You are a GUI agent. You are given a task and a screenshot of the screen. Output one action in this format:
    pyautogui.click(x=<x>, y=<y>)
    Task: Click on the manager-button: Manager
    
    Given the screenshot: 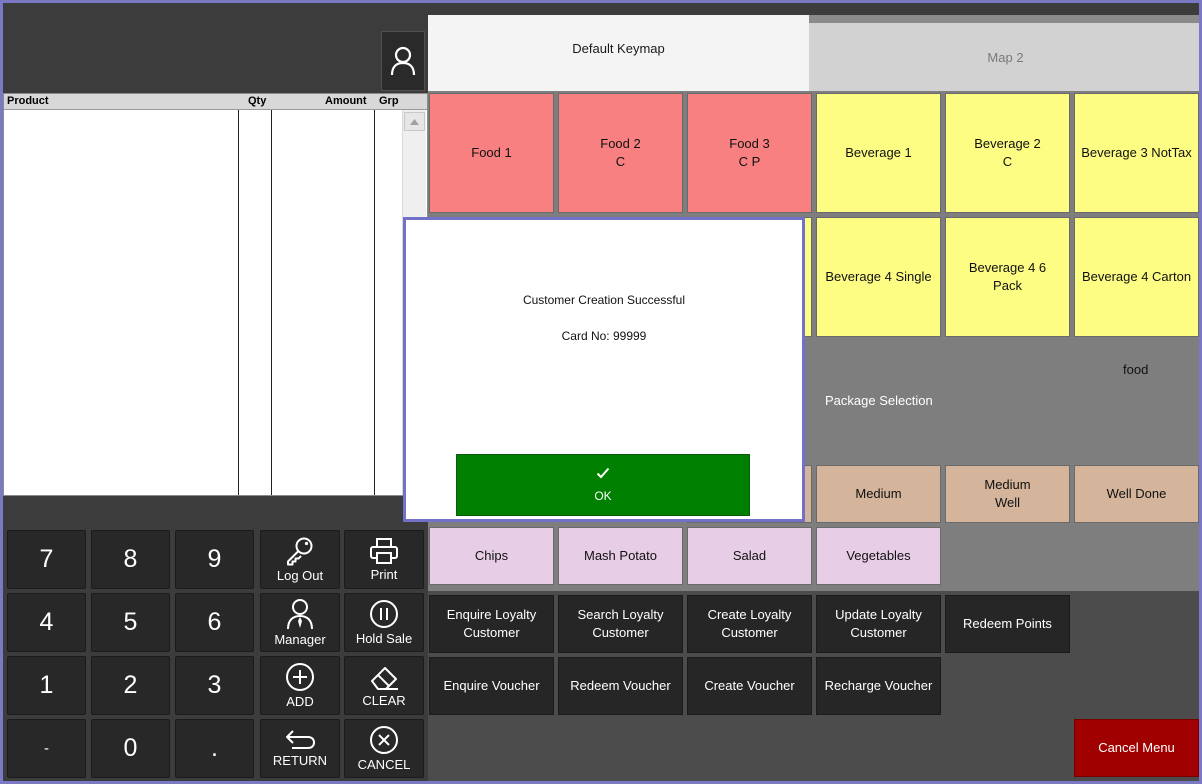 What is the action you would take?
    pyautogui.click(x=300, y=622)
    